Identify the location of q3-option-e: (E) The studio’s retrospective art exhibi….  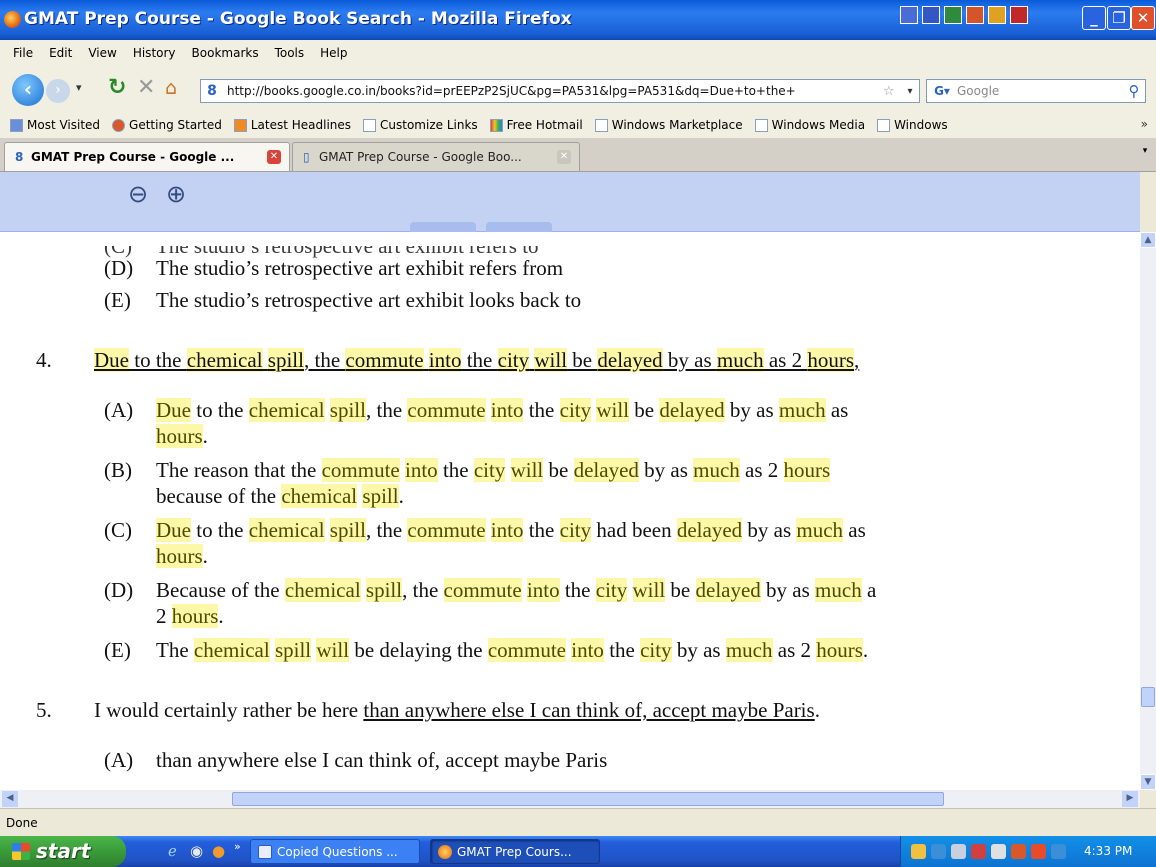
(343, 300).